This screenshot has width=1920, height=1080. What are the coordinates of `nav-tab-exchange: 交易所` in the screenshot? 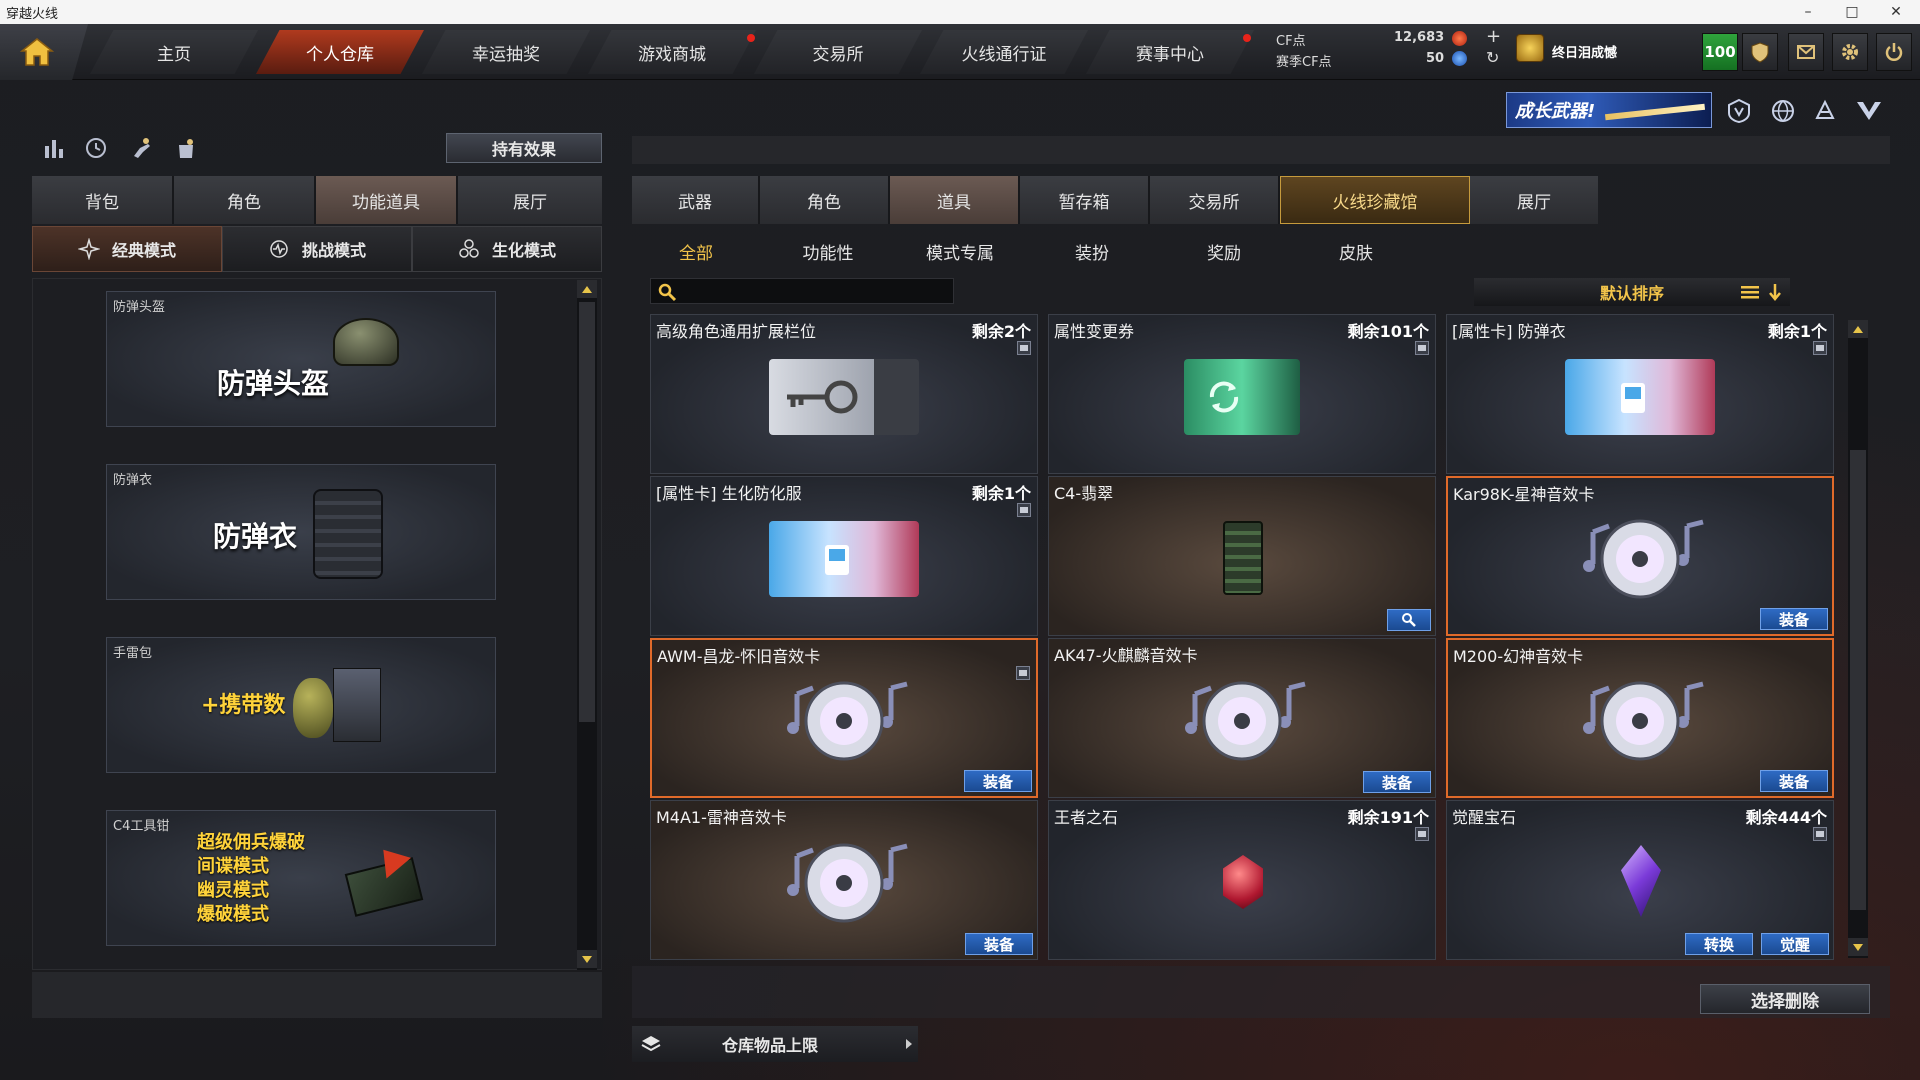 It's located at (838, 52).